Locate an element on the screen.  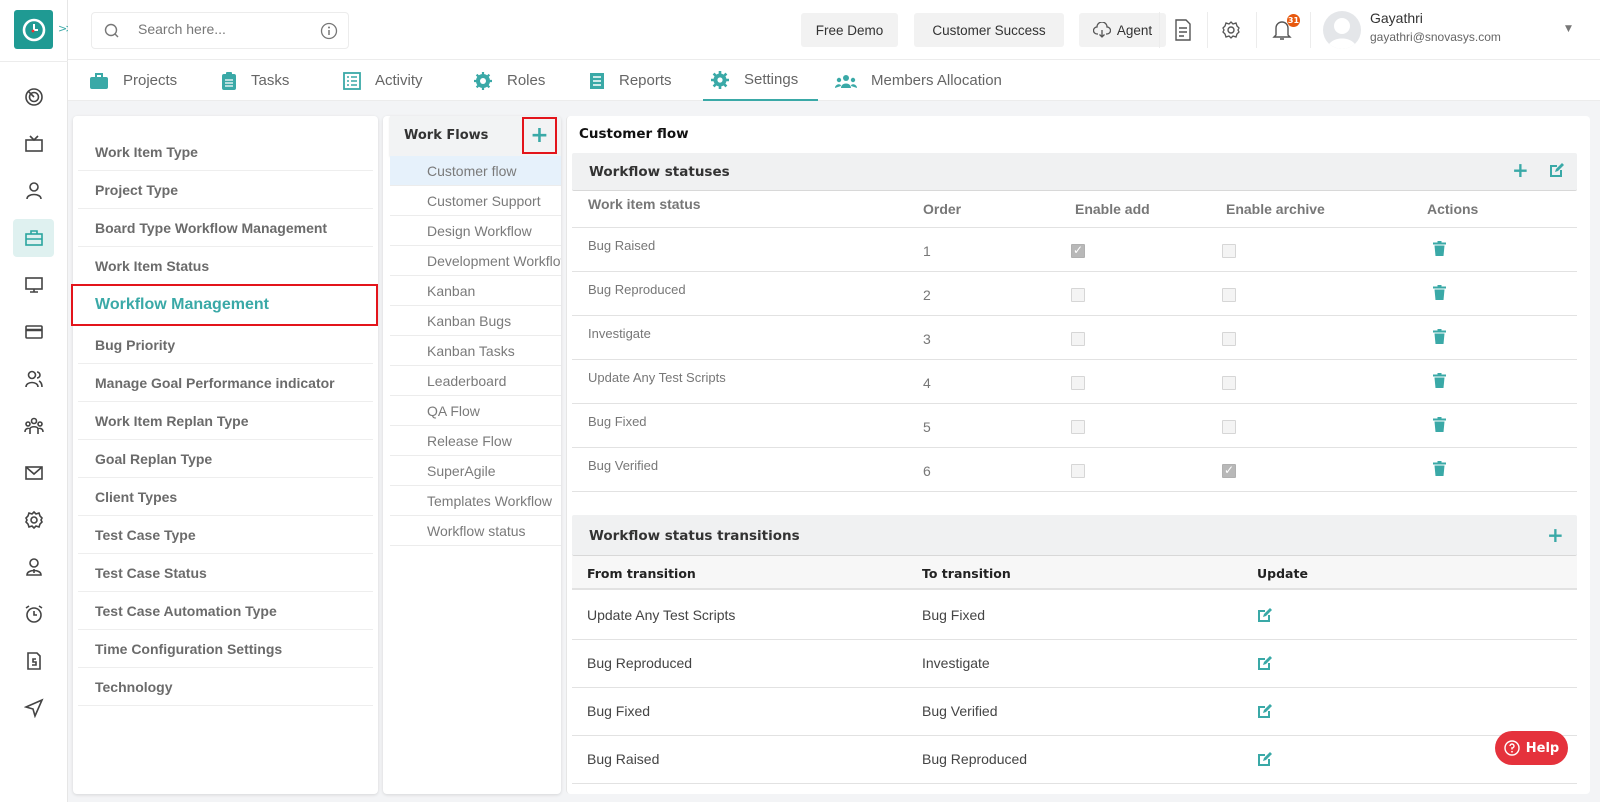
tab-tasks: Tasks is located at coordinates (255, 80).